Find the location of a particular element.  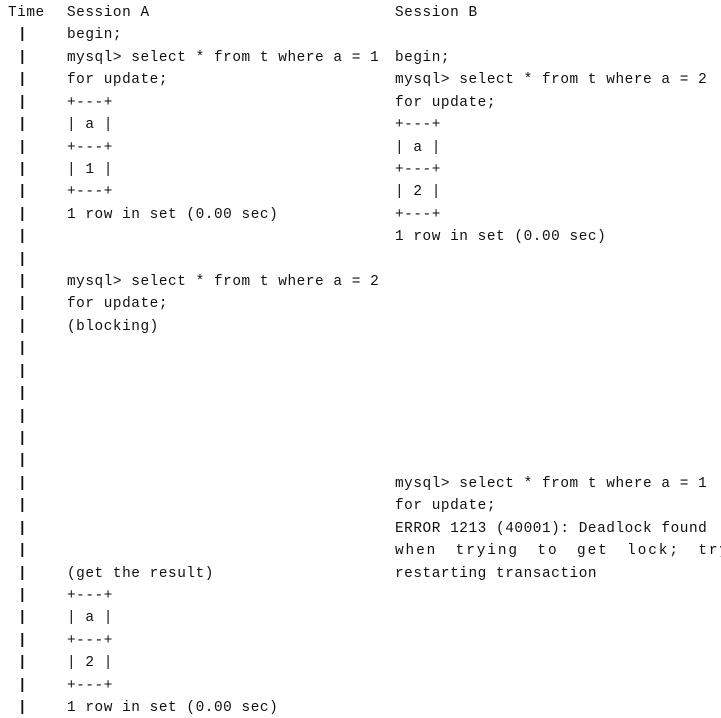

timeline-row: | begin; is located at coordinates (360, 35).